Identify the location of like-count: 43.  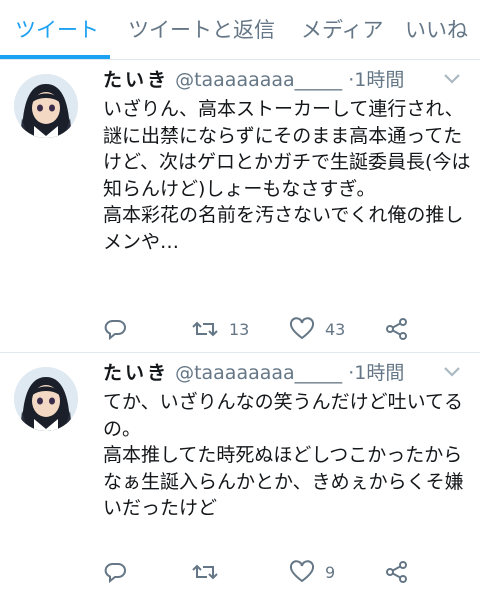
(335, 329).